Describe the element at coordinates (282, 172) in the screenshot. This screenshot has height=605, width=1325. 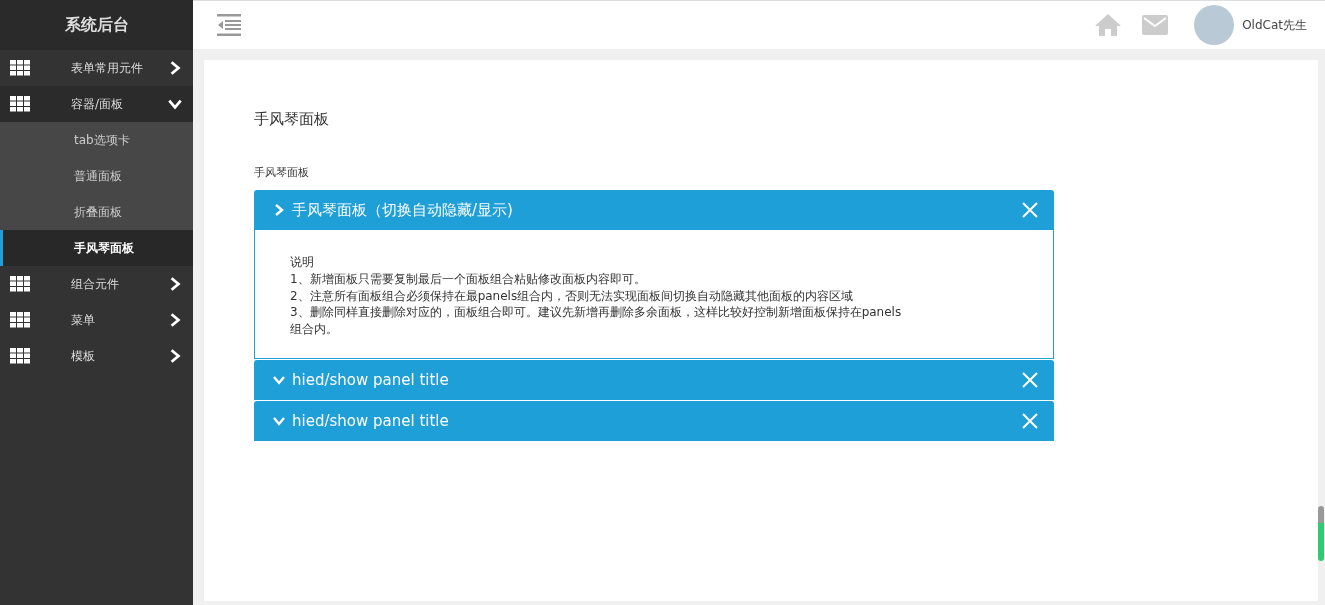
I see `section-label: 手风琴面板` at that location.